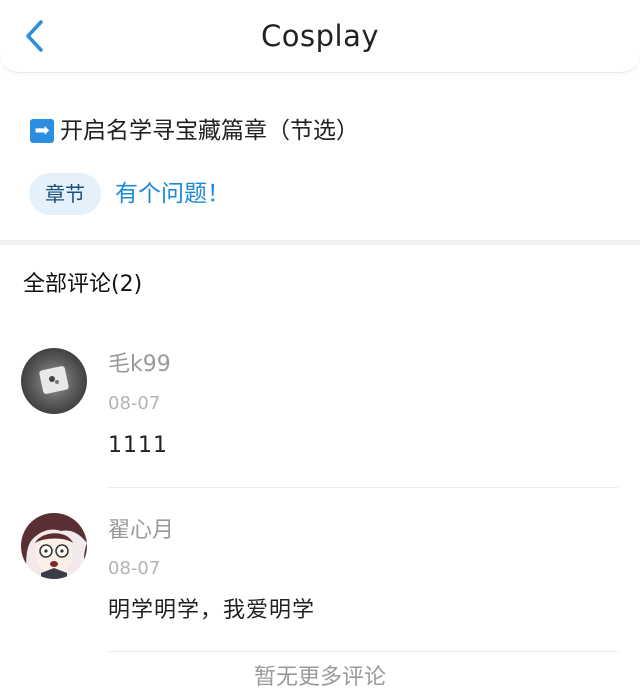 The width and height of the screenshot is (640, 697). I want to click on anime-avatar-icon, so click(54, 546).